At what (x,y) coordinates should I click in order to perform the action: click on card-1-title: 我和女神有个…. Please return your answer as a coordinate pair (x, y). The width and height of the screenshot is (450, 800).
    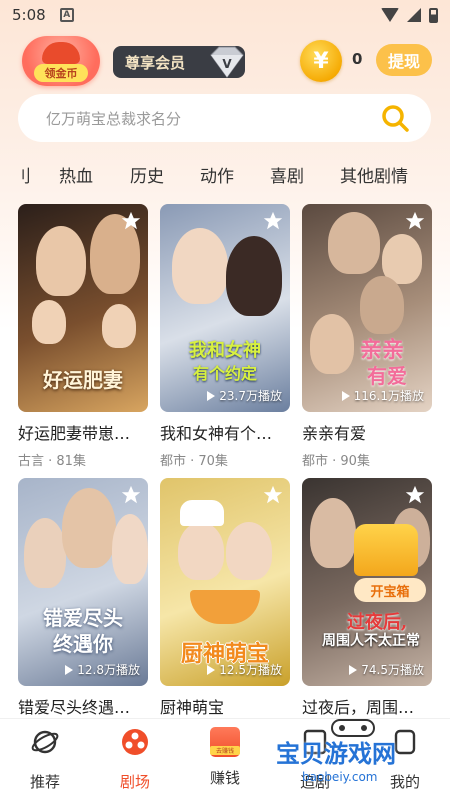
    Looking at the image, I should click on (225, 432).